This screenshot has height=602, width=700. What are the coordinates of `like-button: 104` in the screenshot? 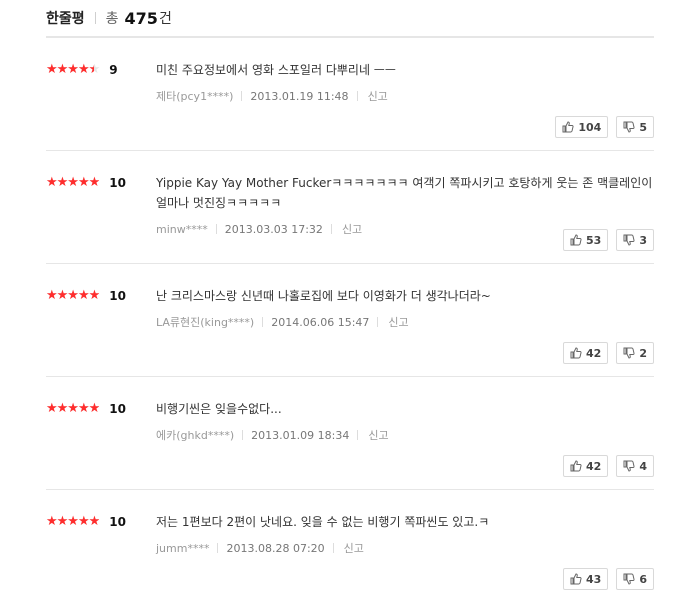 It's located at (582, 127).